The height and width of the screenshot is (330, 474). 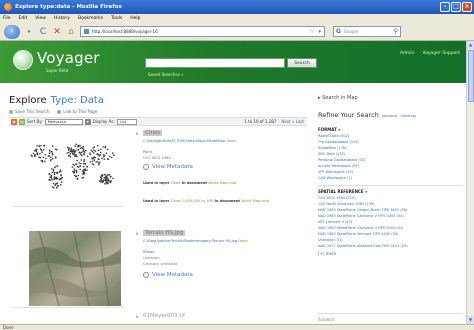 I want to click on format-facet-header: FORMAT », so click(x=329, y=129).